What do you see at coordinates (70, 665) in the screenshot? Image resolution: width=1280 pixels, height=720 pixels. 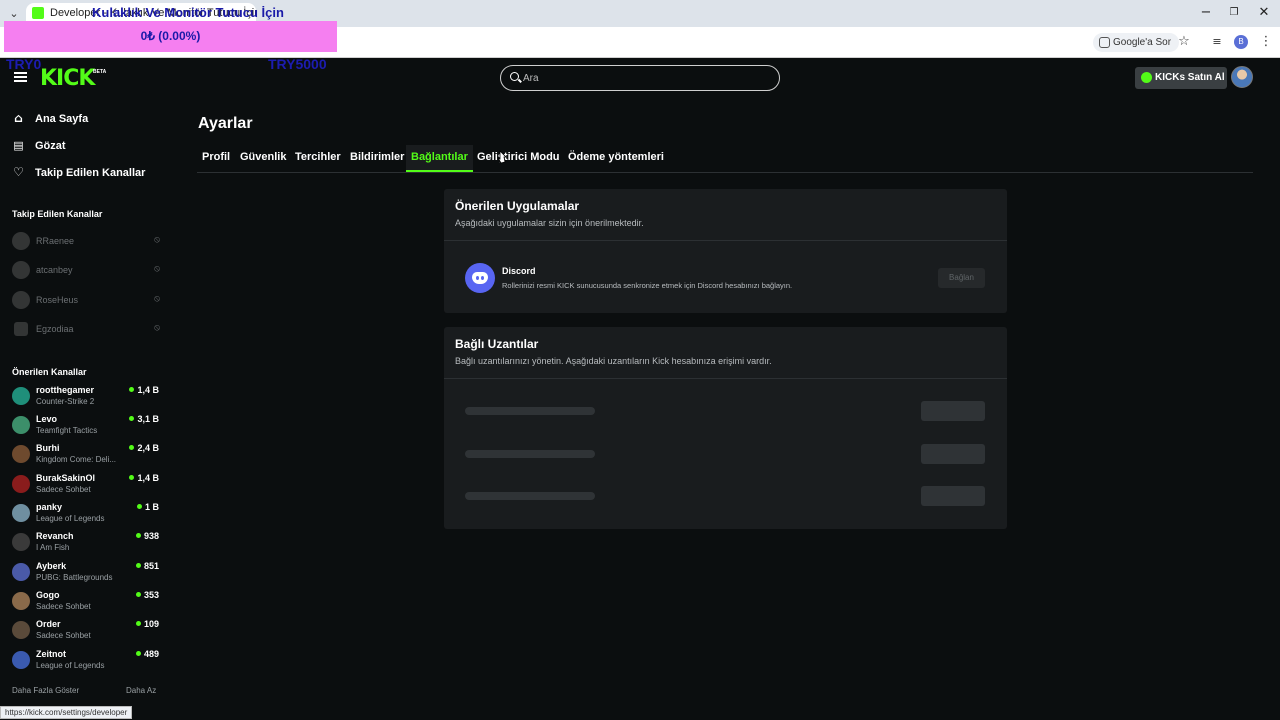 I see `channel-category: League of Legends` at bounding box center [70, 665].